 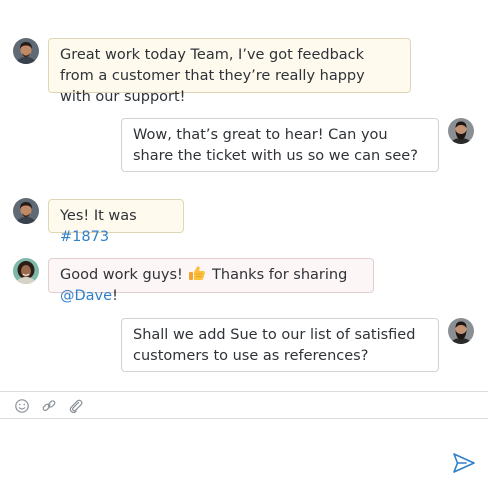 I want to click on emoji-icon, so click(x=22, y=406).